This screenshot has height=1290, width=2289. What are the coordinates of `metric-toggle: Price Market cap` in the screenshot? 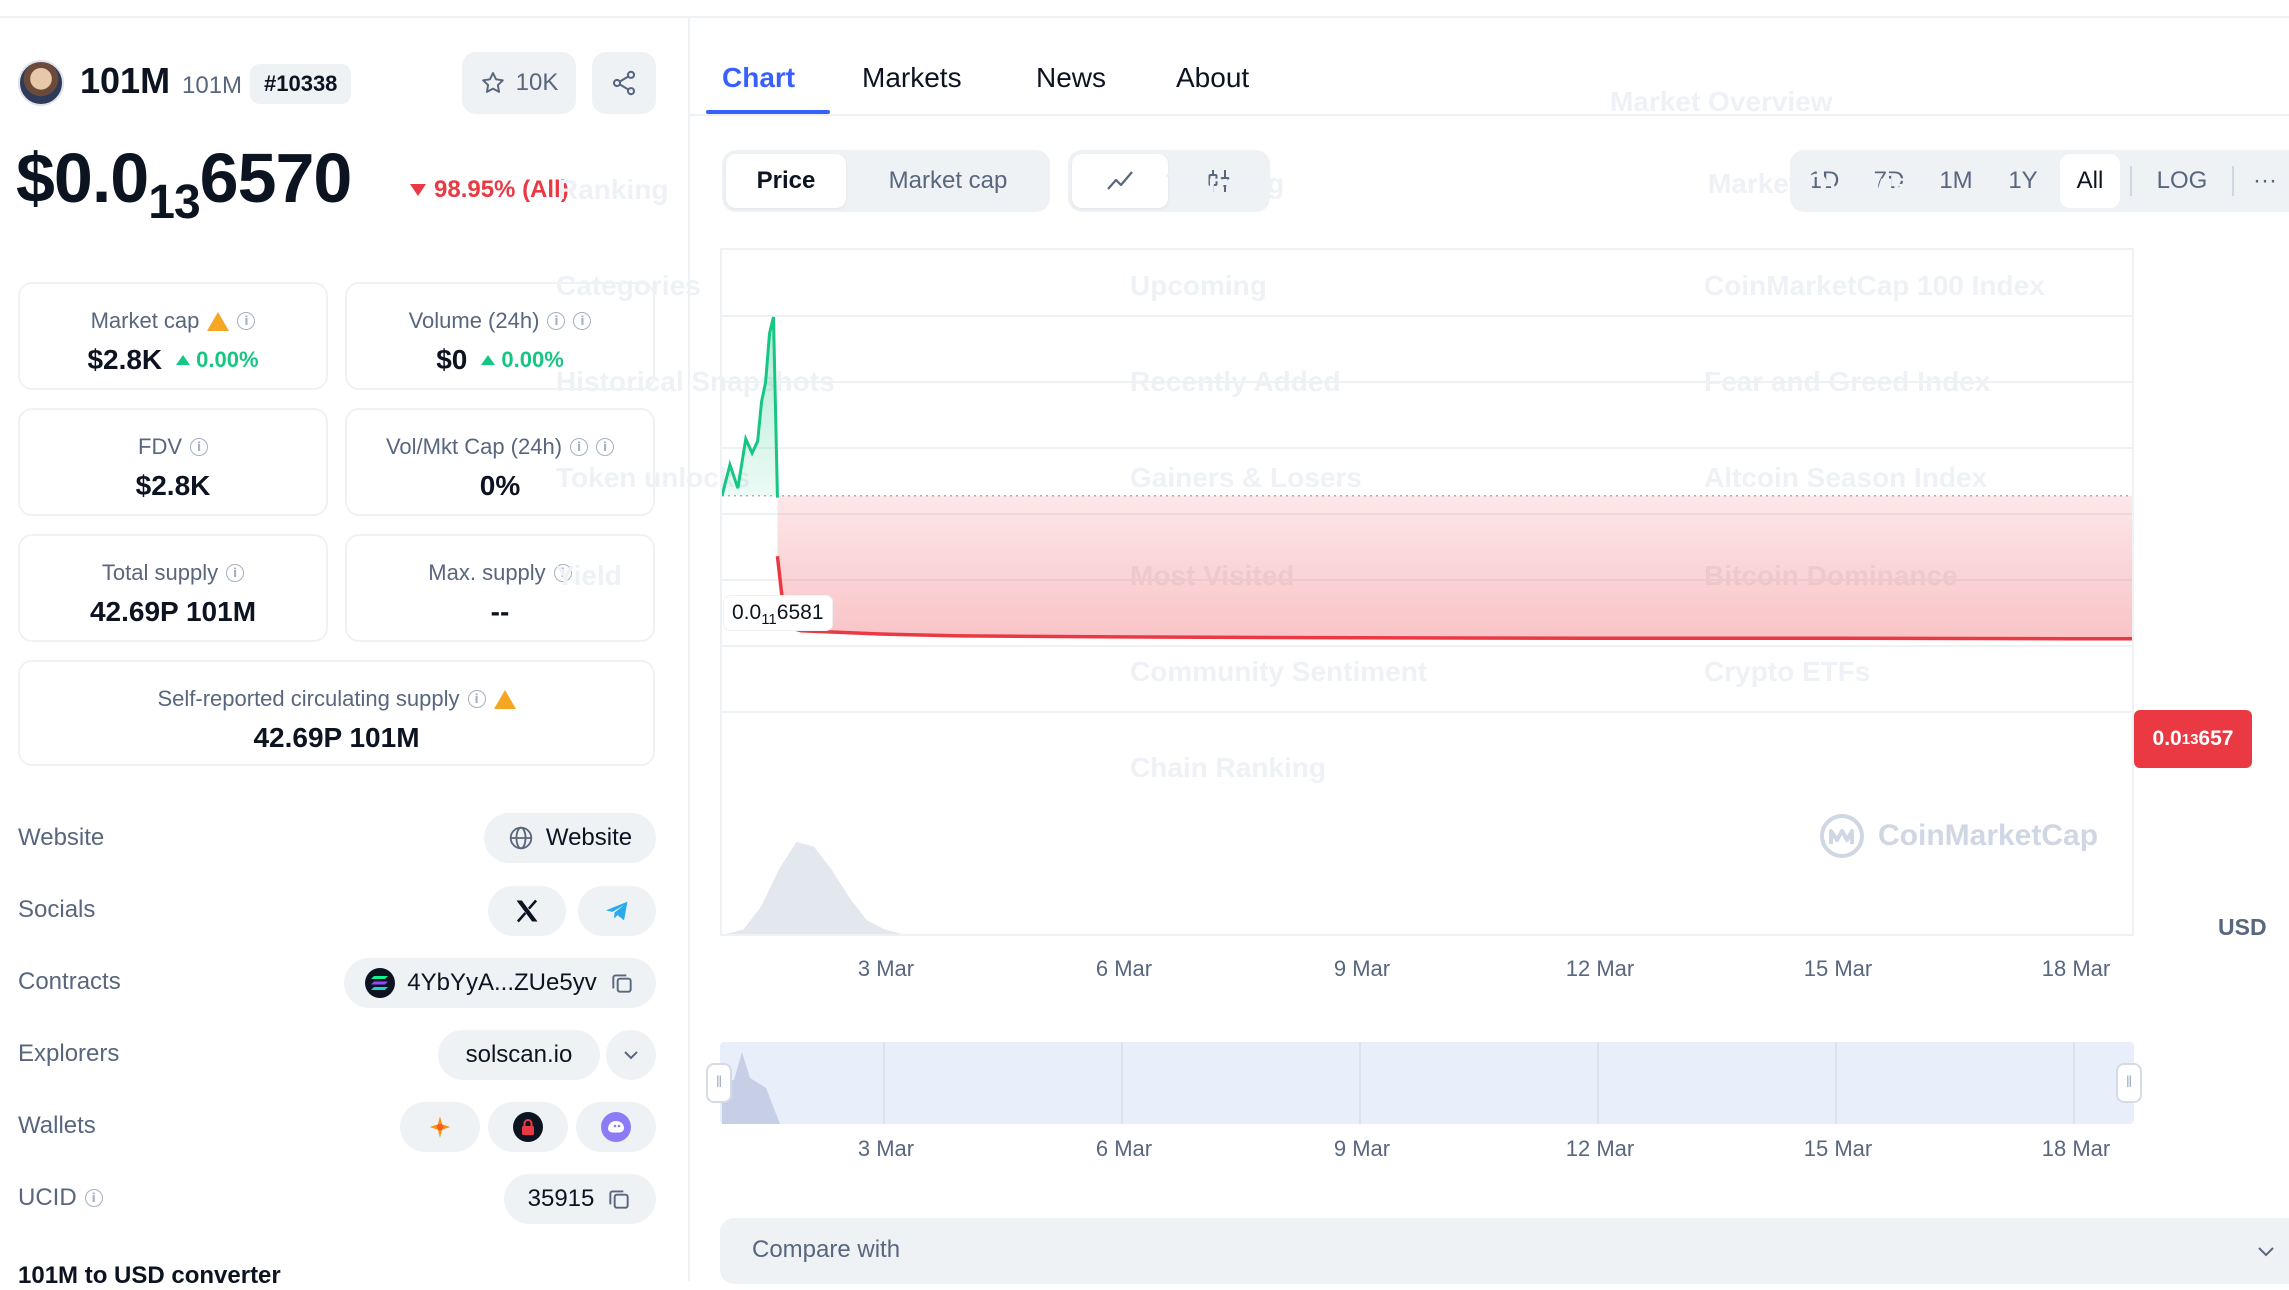 It's located at (886, 181).